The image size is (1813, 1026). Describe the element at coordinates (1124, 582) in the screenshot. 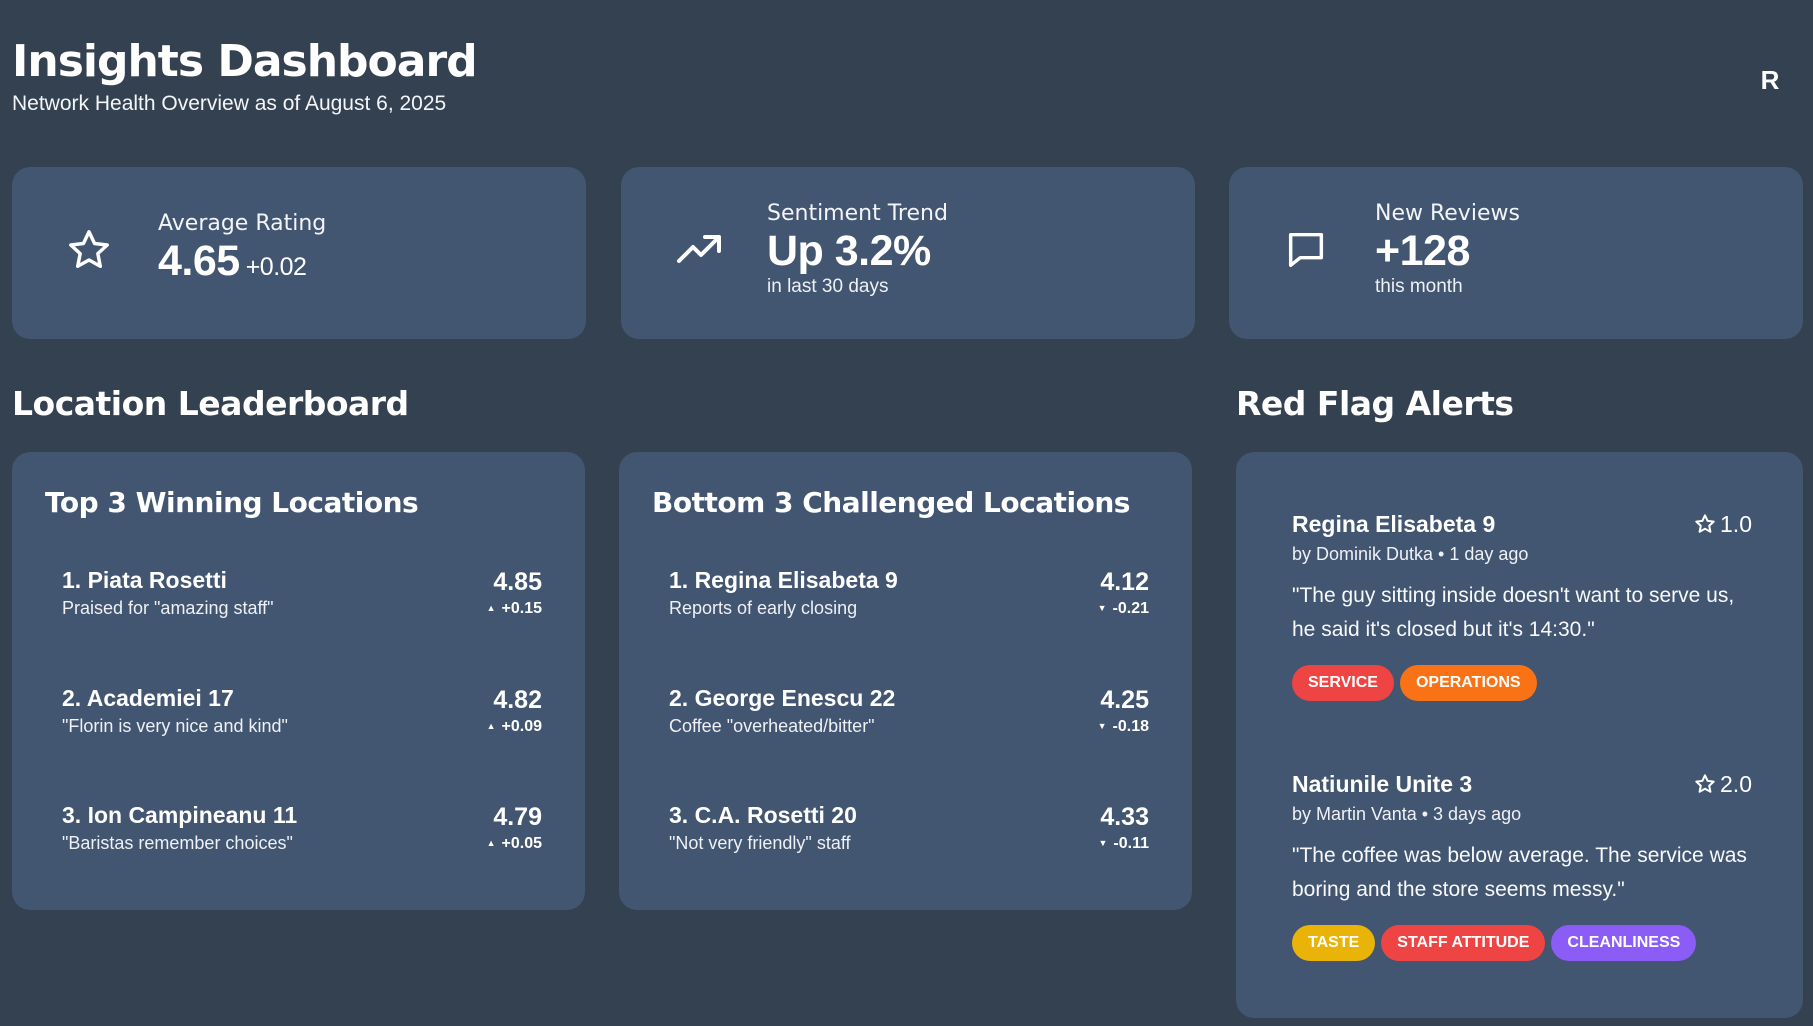

I see `score-value: 4.12` at that location.